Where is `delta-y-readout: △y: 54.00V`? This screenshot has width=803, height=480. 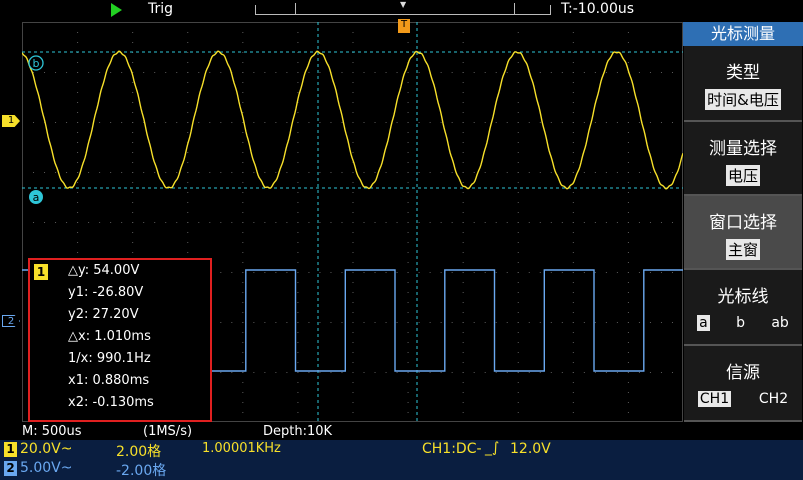
delta-y-readout: △y: 54.00V is located at coordinates (104, 270).